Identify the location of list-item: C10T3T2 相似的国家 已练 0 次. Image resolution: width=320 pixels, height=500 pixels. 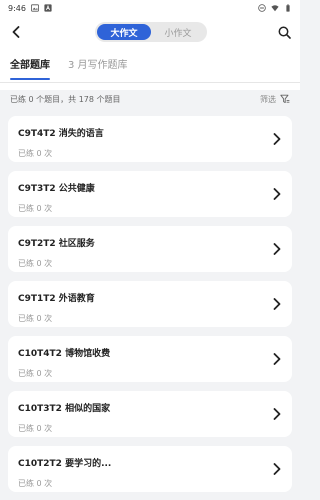
(150, 414).